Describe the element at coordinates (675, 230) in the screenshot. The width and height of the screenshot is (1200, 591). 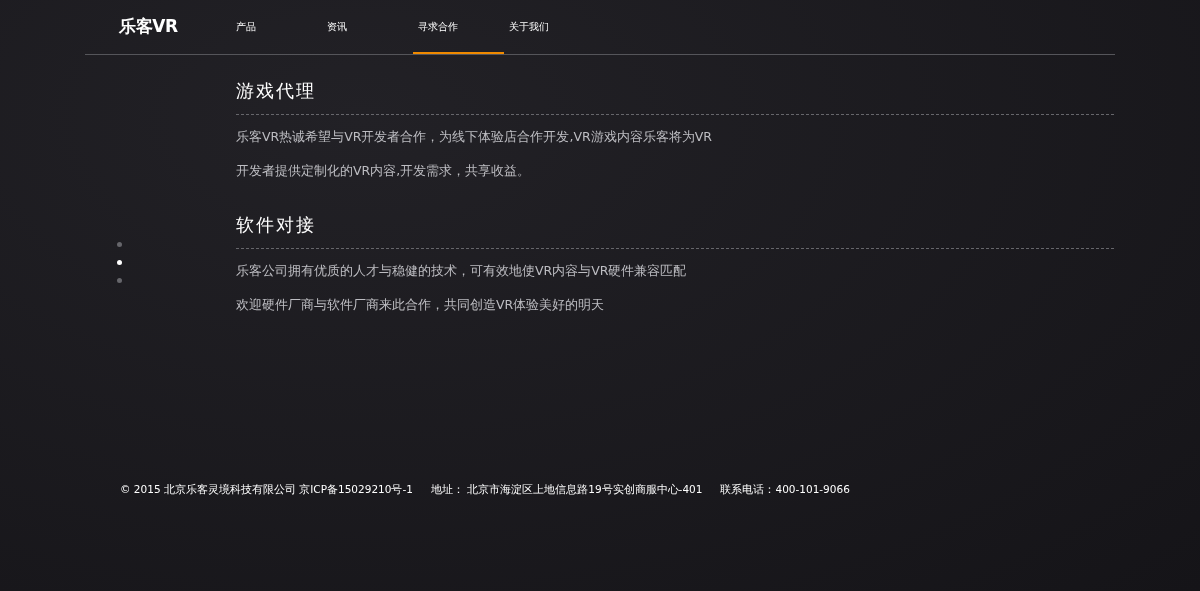
I see `section-title: 软件对接` at that location.